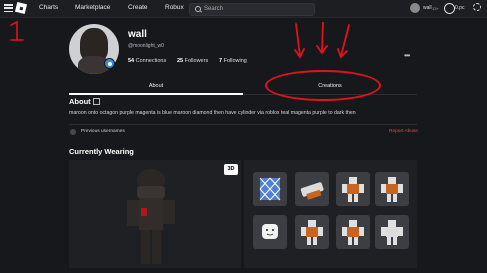  Describe the element at coordinates (156, 86) in the screenshot. I see `tab-about: About` at that location.